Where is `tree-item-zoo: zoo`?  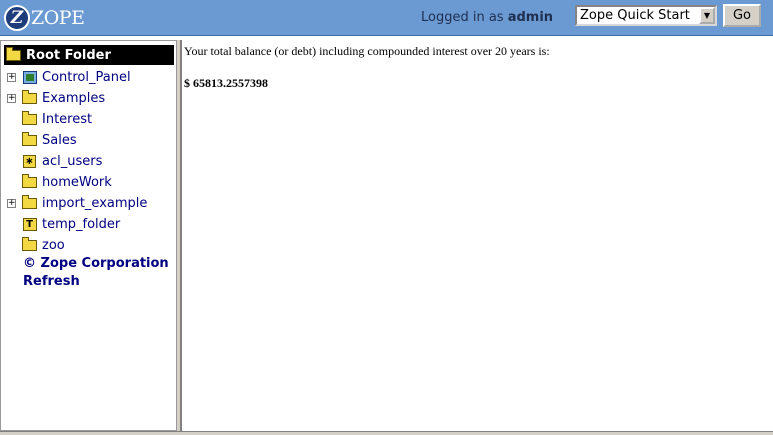
tree-item-zoo: zoo is located at coordinates (36, 245).